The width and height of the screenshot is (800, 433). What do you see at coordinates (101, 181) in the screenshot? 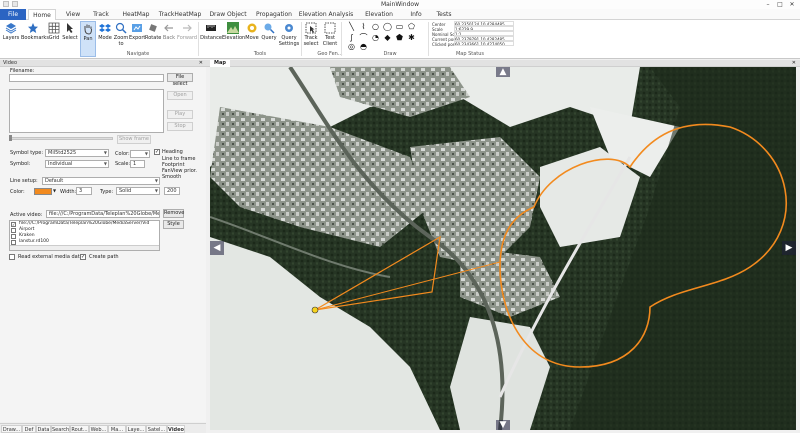
I see `line-setup-select: Default ▼` at bounding box center [101, 181].